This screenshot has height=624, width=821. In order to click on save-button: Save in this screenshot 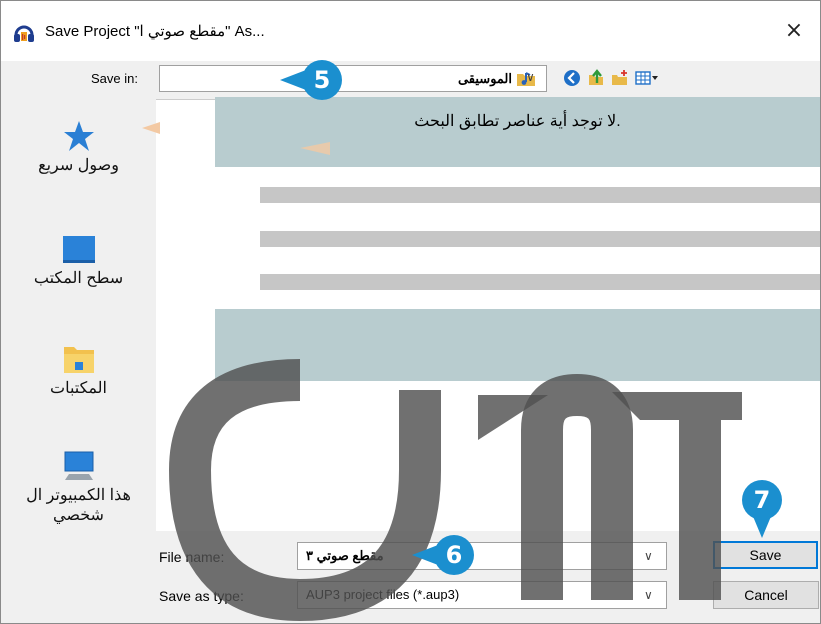, I will do `click(765, 555)`.